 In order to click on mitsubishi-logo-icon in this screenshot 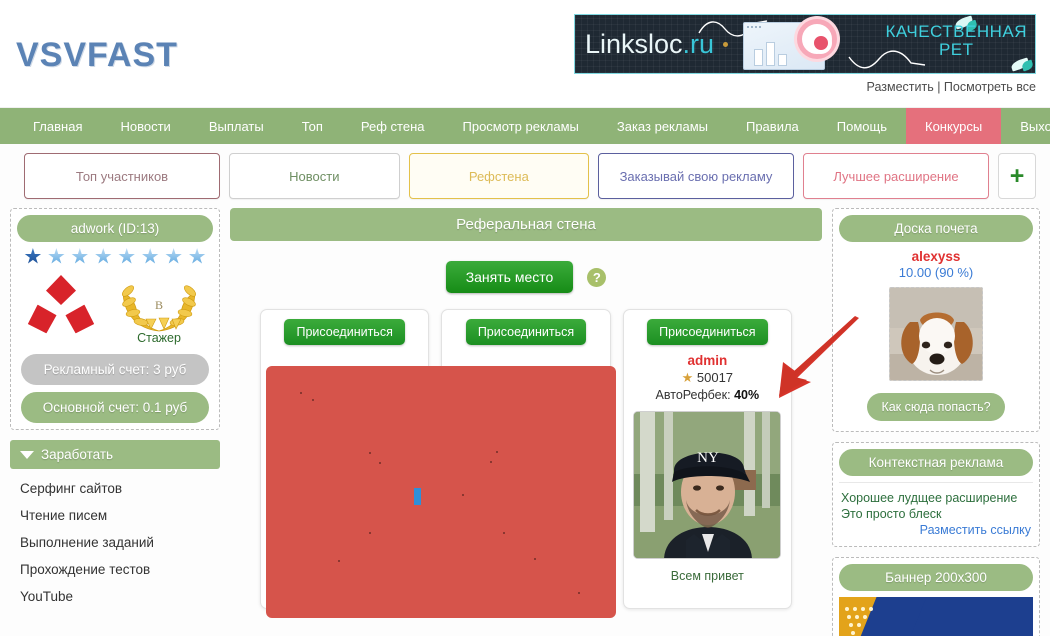, I will do `click(61, 306)`.